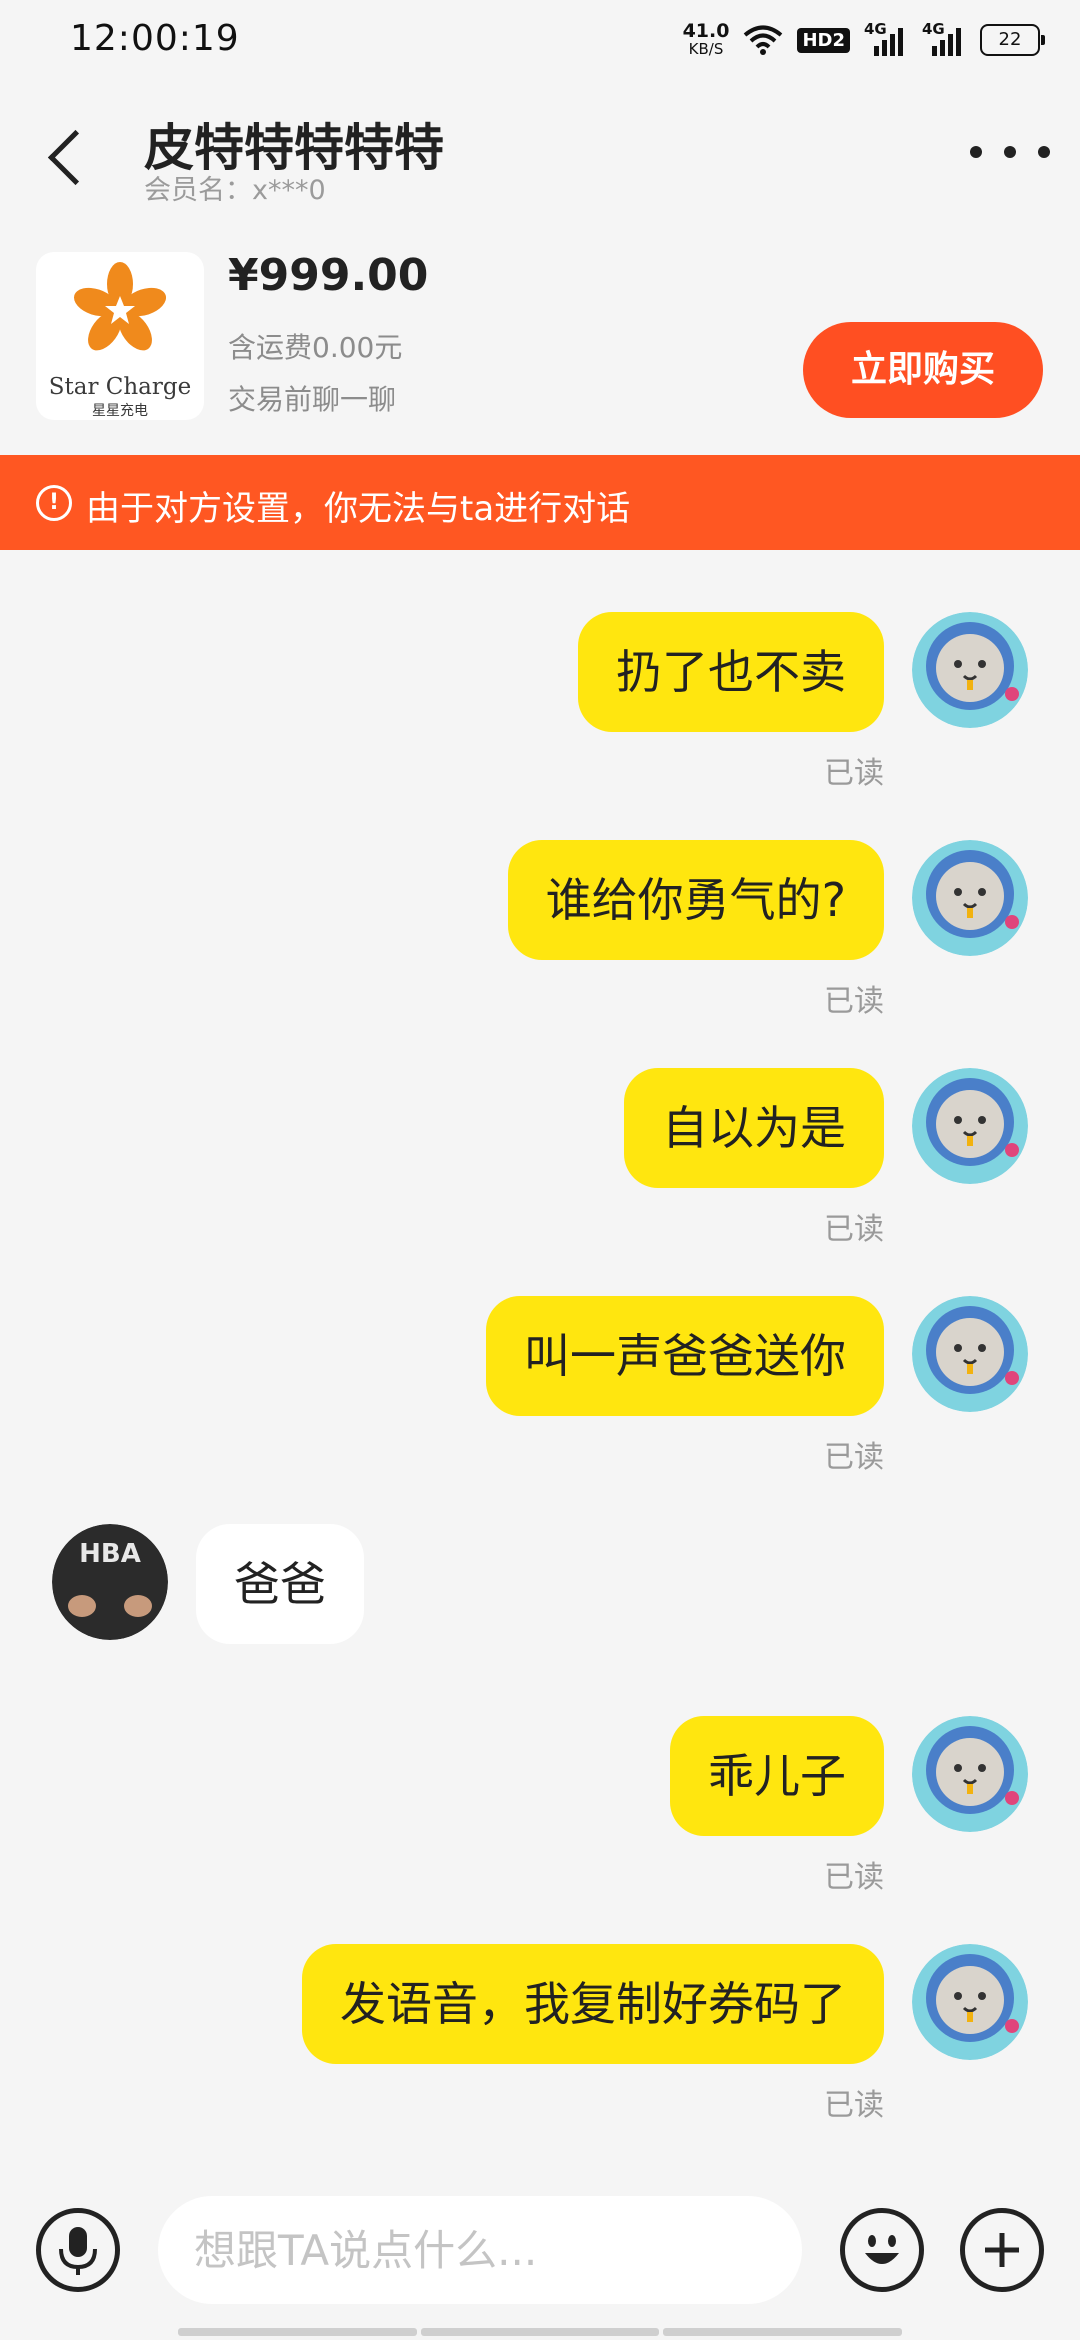  What do you see at coordinates (706, 49) in the screenshot?
I see `network-speed-unit: KB/S` at bounding box center [706, 49].